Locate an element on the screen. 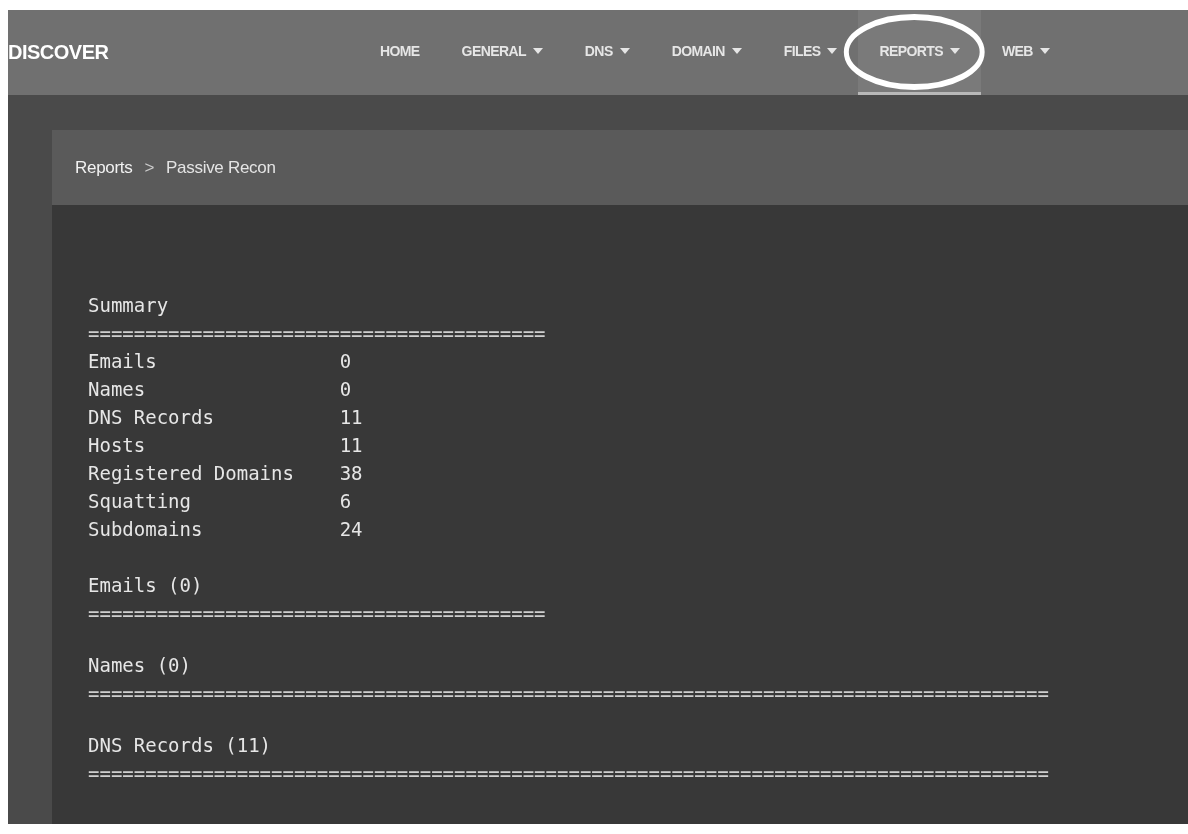 The height and width of the screenshot is (834, 1188). nav-menu-item: HOME is located at coordinates (400, 52).